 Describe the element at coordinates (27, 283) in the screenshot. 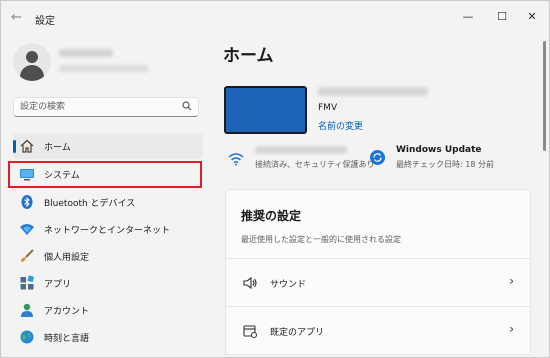

I see `apps-icon` at that location.